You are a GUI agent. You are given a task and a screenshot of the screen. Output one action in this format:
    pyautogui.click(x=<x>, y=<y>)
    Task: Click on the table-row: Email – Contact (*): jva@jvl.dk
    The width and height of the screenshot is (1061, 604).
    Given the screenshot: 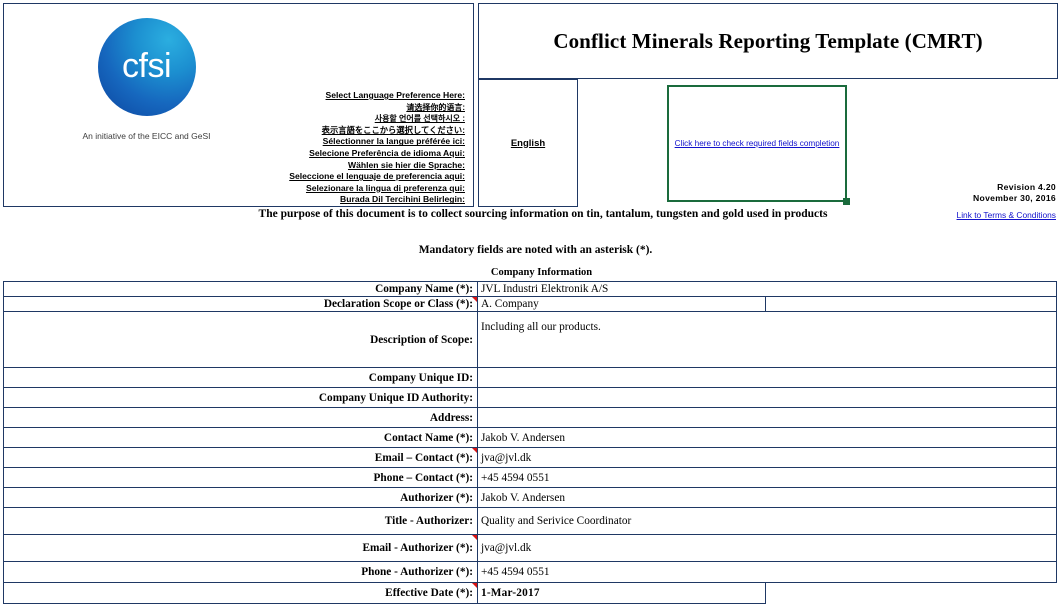 What is the action you would take?
    pyautogui.click(x=530, y=457)
    